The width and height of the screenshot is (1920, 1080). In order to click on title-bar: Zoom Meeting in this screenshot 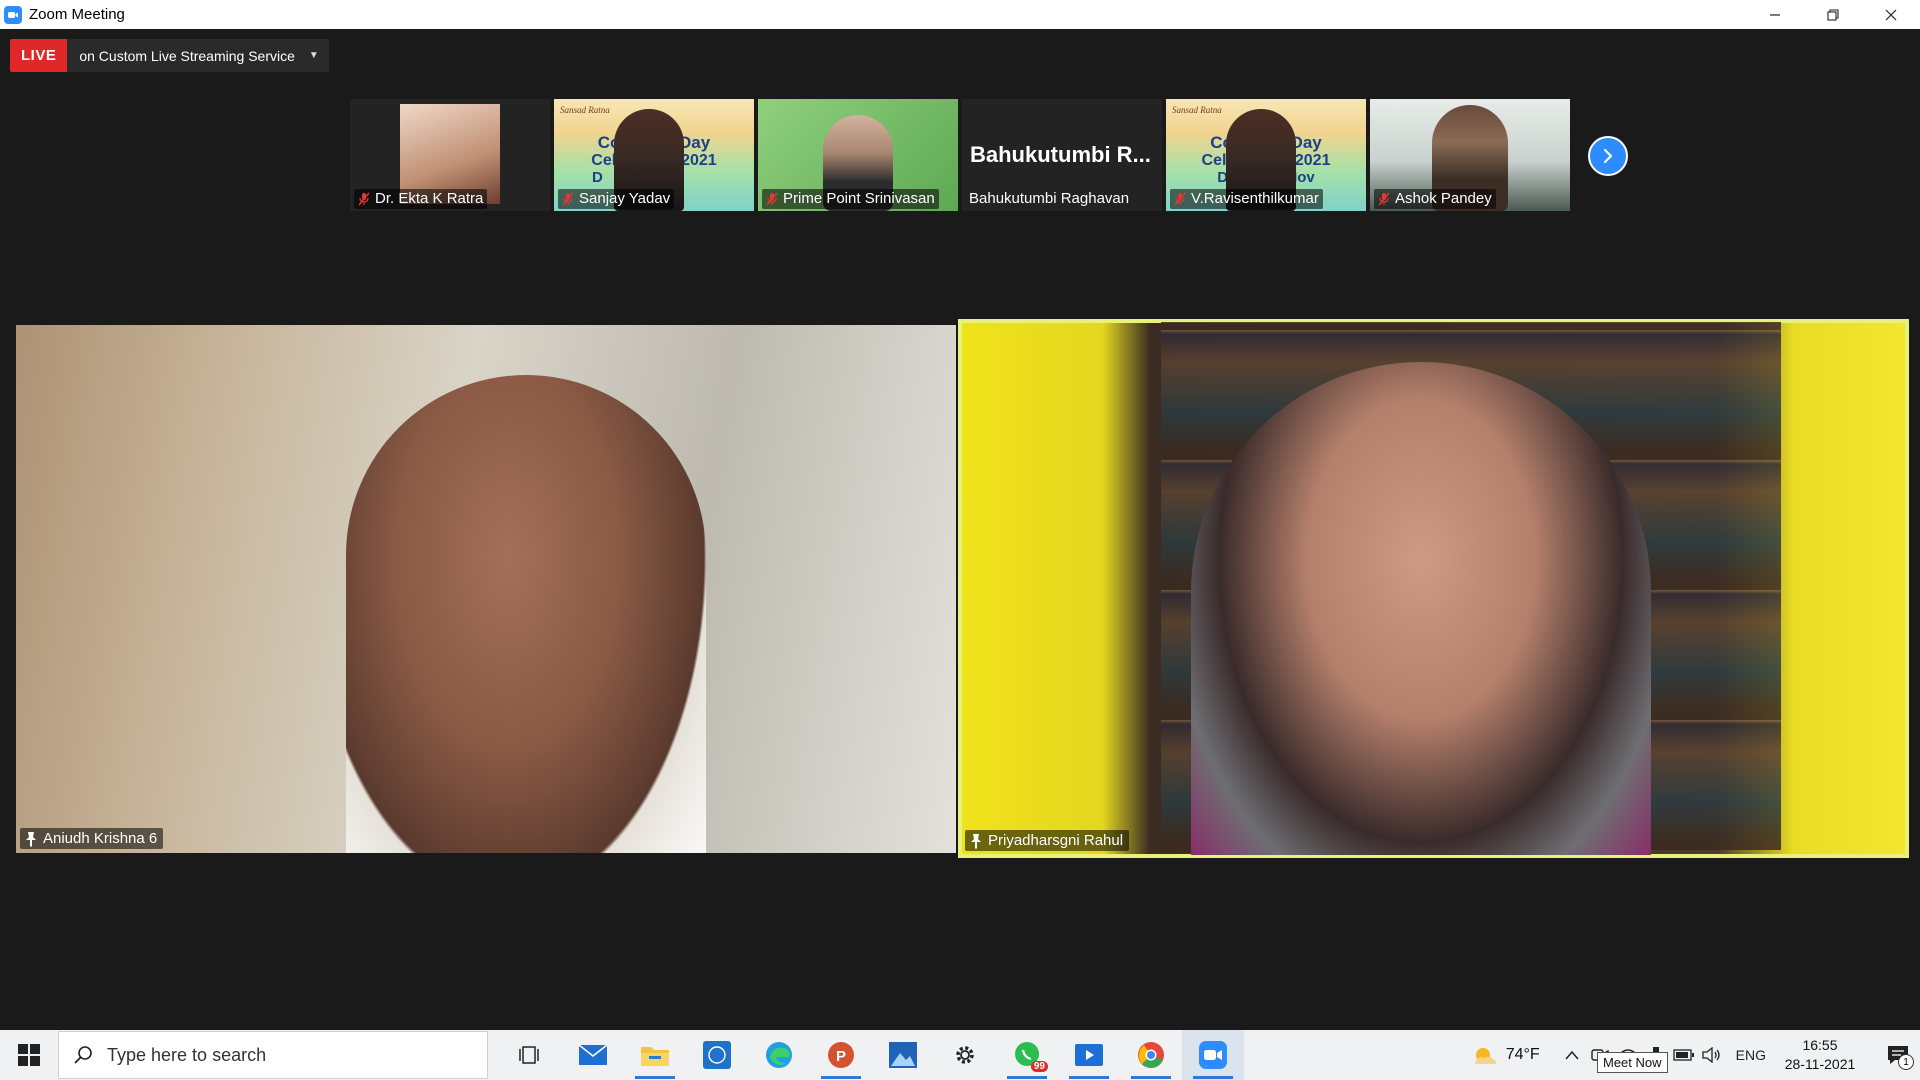, I will do `click(960, 14)`.